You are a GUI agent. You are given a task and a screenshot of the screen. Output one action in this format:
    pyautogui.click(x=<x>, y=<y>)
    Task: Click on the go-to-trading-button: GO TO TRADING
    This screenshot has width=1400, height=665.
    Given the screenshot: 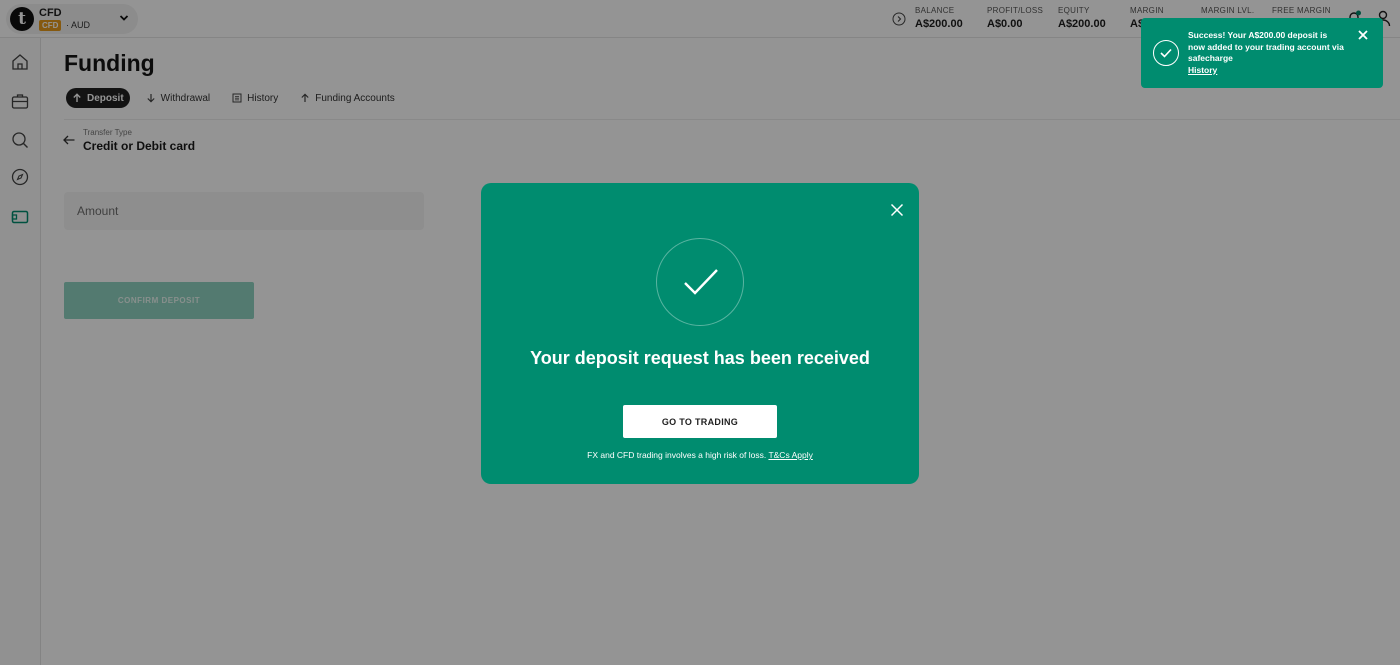 What is the action you would take?
    pyautogui.click(x=700, y=421)
    